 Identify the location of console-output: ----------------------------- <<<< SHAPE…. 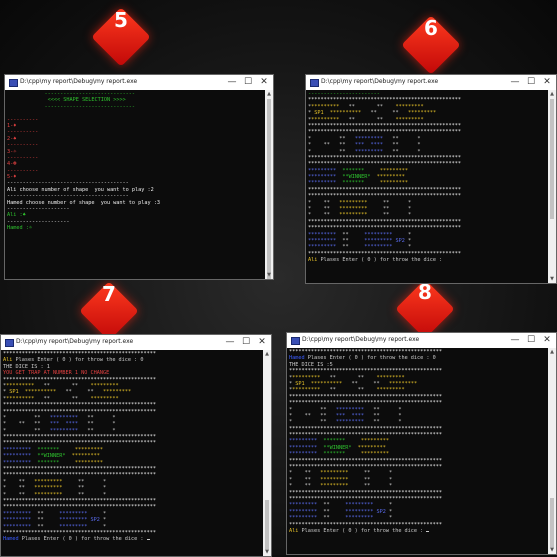
(84, 161).